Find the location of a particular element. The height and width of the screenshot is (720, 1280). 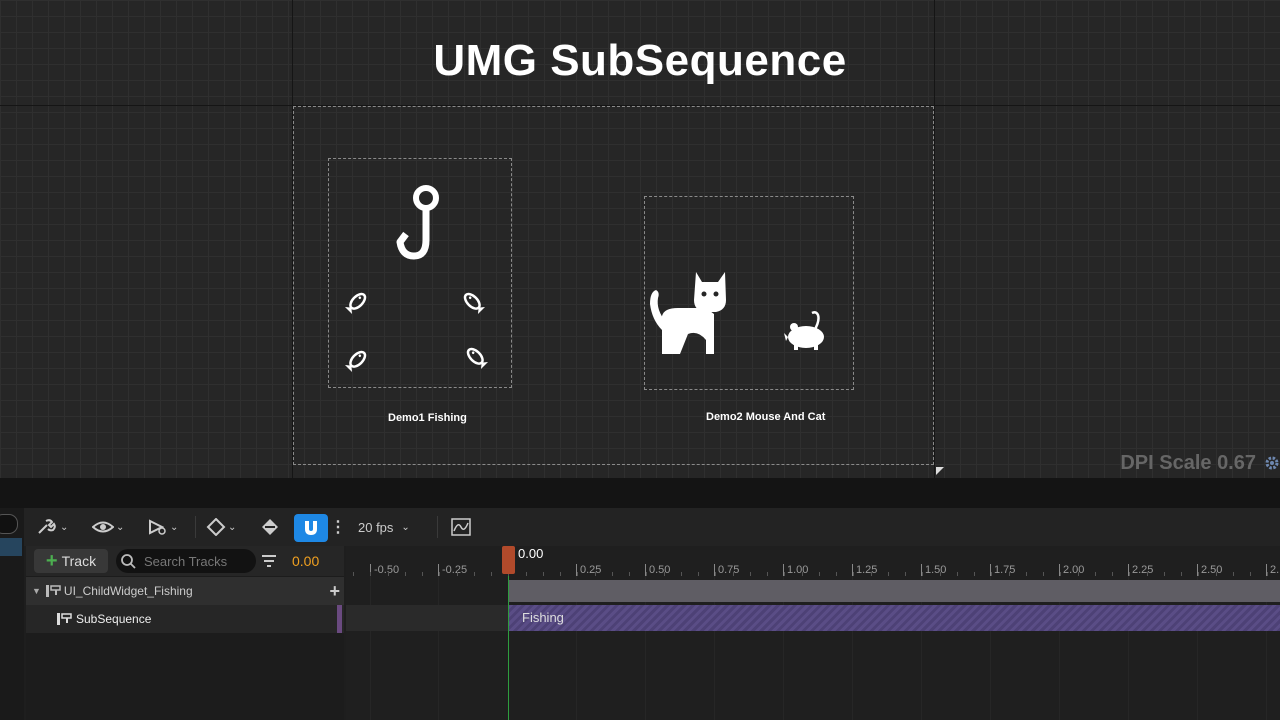

sequencer-toolbar: ⌄ ⌄ ⌄ ⌄ ⋮ 20 fps ⌄ is located at coordinates (640, 527).